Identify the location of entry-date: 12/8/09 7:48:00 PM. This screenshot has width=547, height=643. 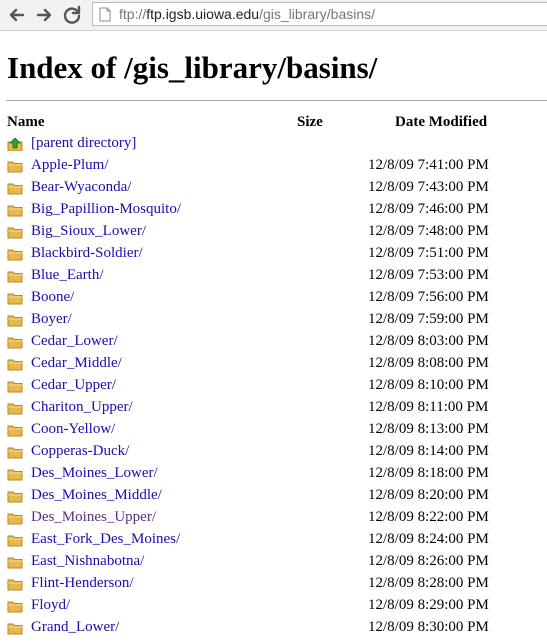
(428, 231).